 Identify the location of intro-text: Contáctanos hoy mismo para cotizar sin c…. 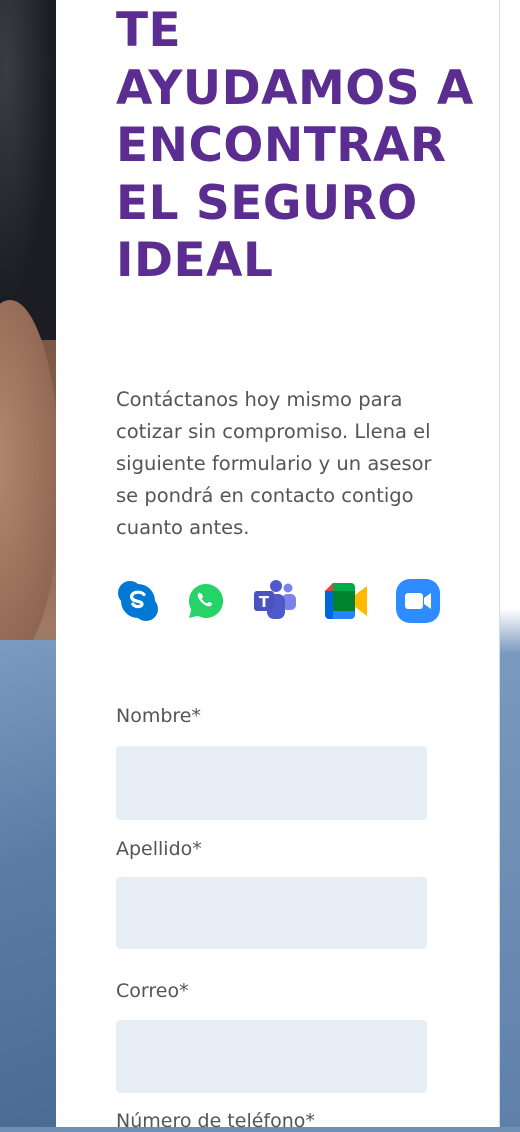
(274, 463).